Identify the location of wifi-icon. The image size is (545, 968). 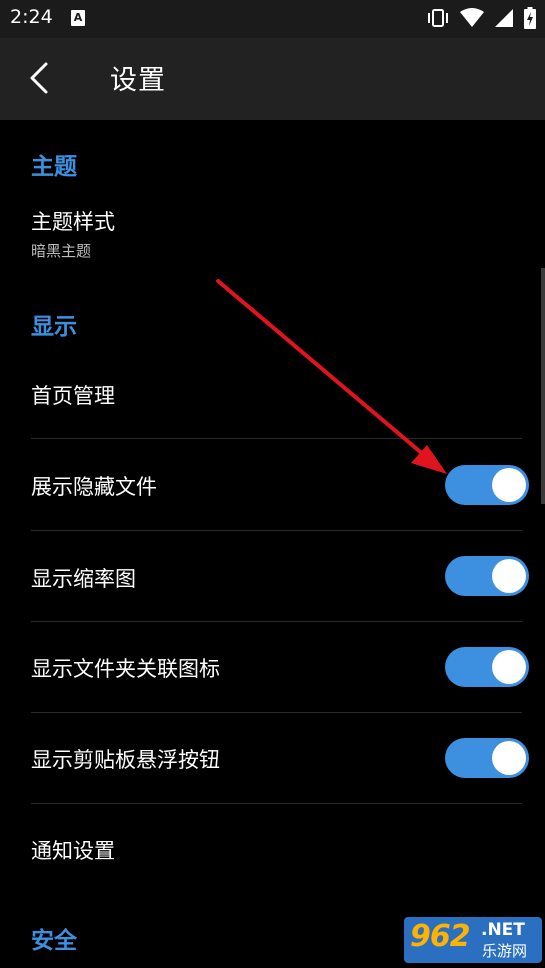
(472, 17).